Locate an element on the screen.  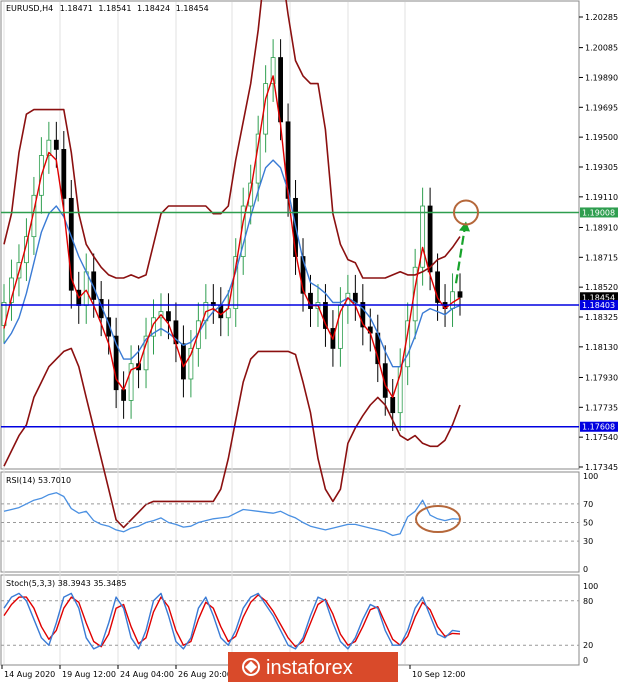
price-tick-label: 1.17540 is located at coordinates (601, 437).